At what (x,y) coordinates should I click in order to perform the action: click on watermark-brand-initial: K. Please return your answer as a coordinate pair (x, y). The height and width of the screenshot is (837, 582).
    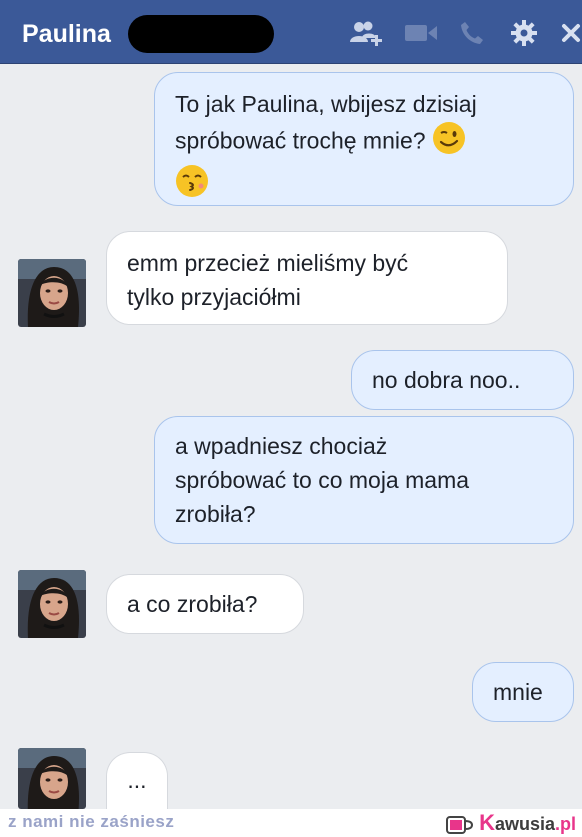
    Looking at the image, I should click on (487, 822).